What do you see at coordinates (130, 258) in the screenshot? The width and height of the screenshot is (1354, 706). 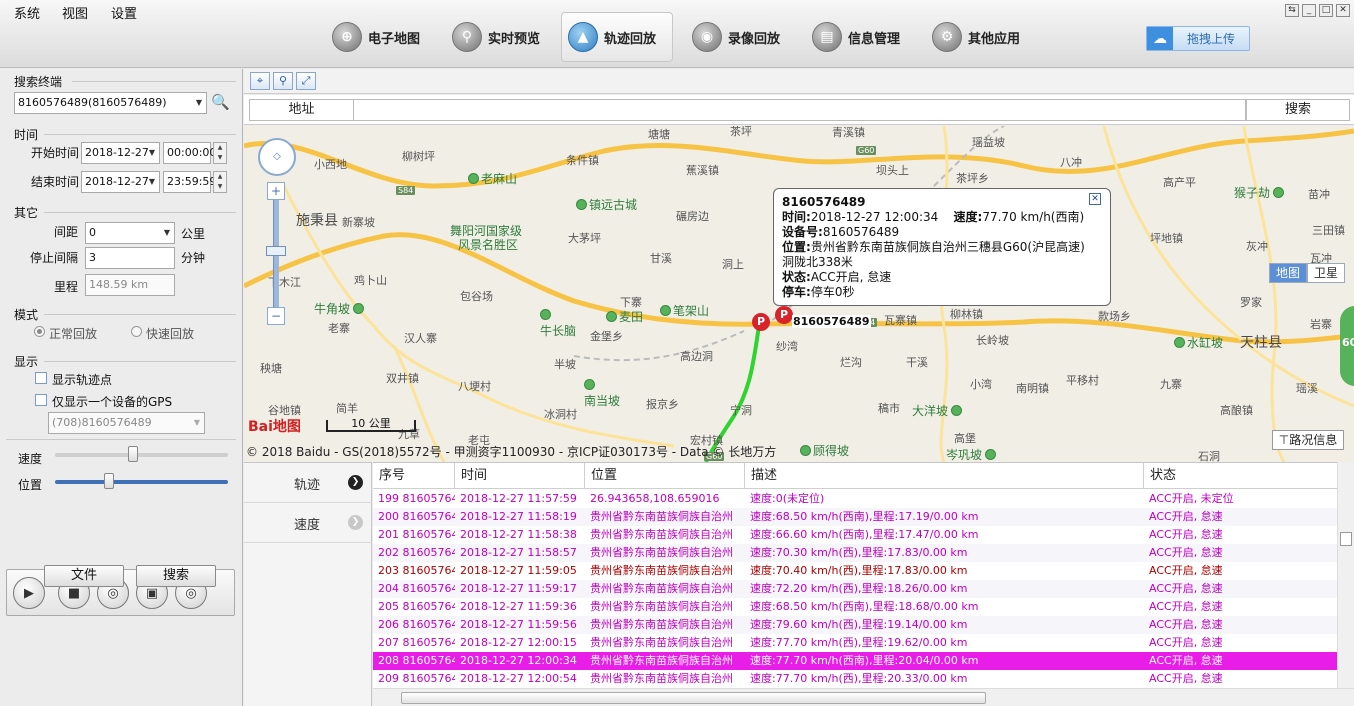 I see `stop-interval-input: 3` at bounding box center [130, 258].